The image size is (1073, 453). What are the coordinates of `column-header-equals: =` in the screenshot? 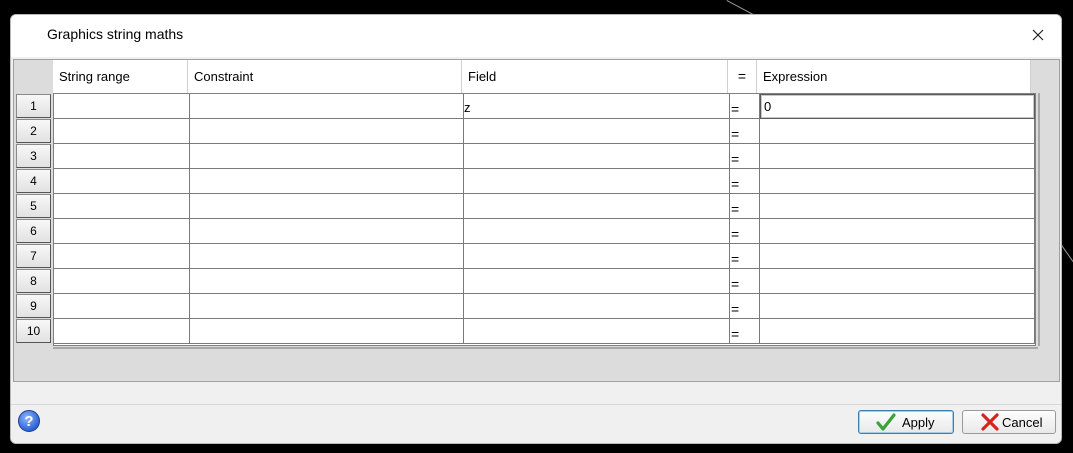 It's located at (742, 76).